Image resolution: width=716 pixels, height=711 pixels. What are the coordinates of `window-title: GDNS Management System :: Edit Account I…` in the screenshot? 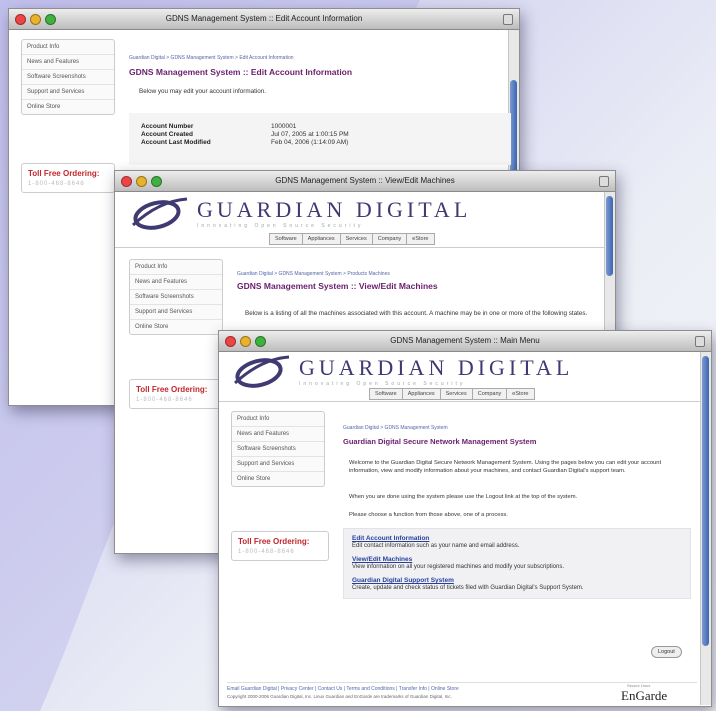 It's located at (264, 18).